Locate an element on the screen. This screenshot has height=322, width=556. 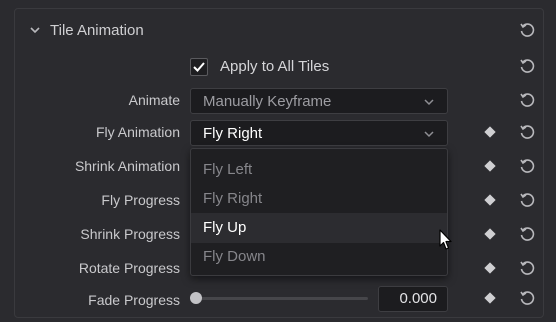
checkmark-icon is located at coordinates (199, 67).